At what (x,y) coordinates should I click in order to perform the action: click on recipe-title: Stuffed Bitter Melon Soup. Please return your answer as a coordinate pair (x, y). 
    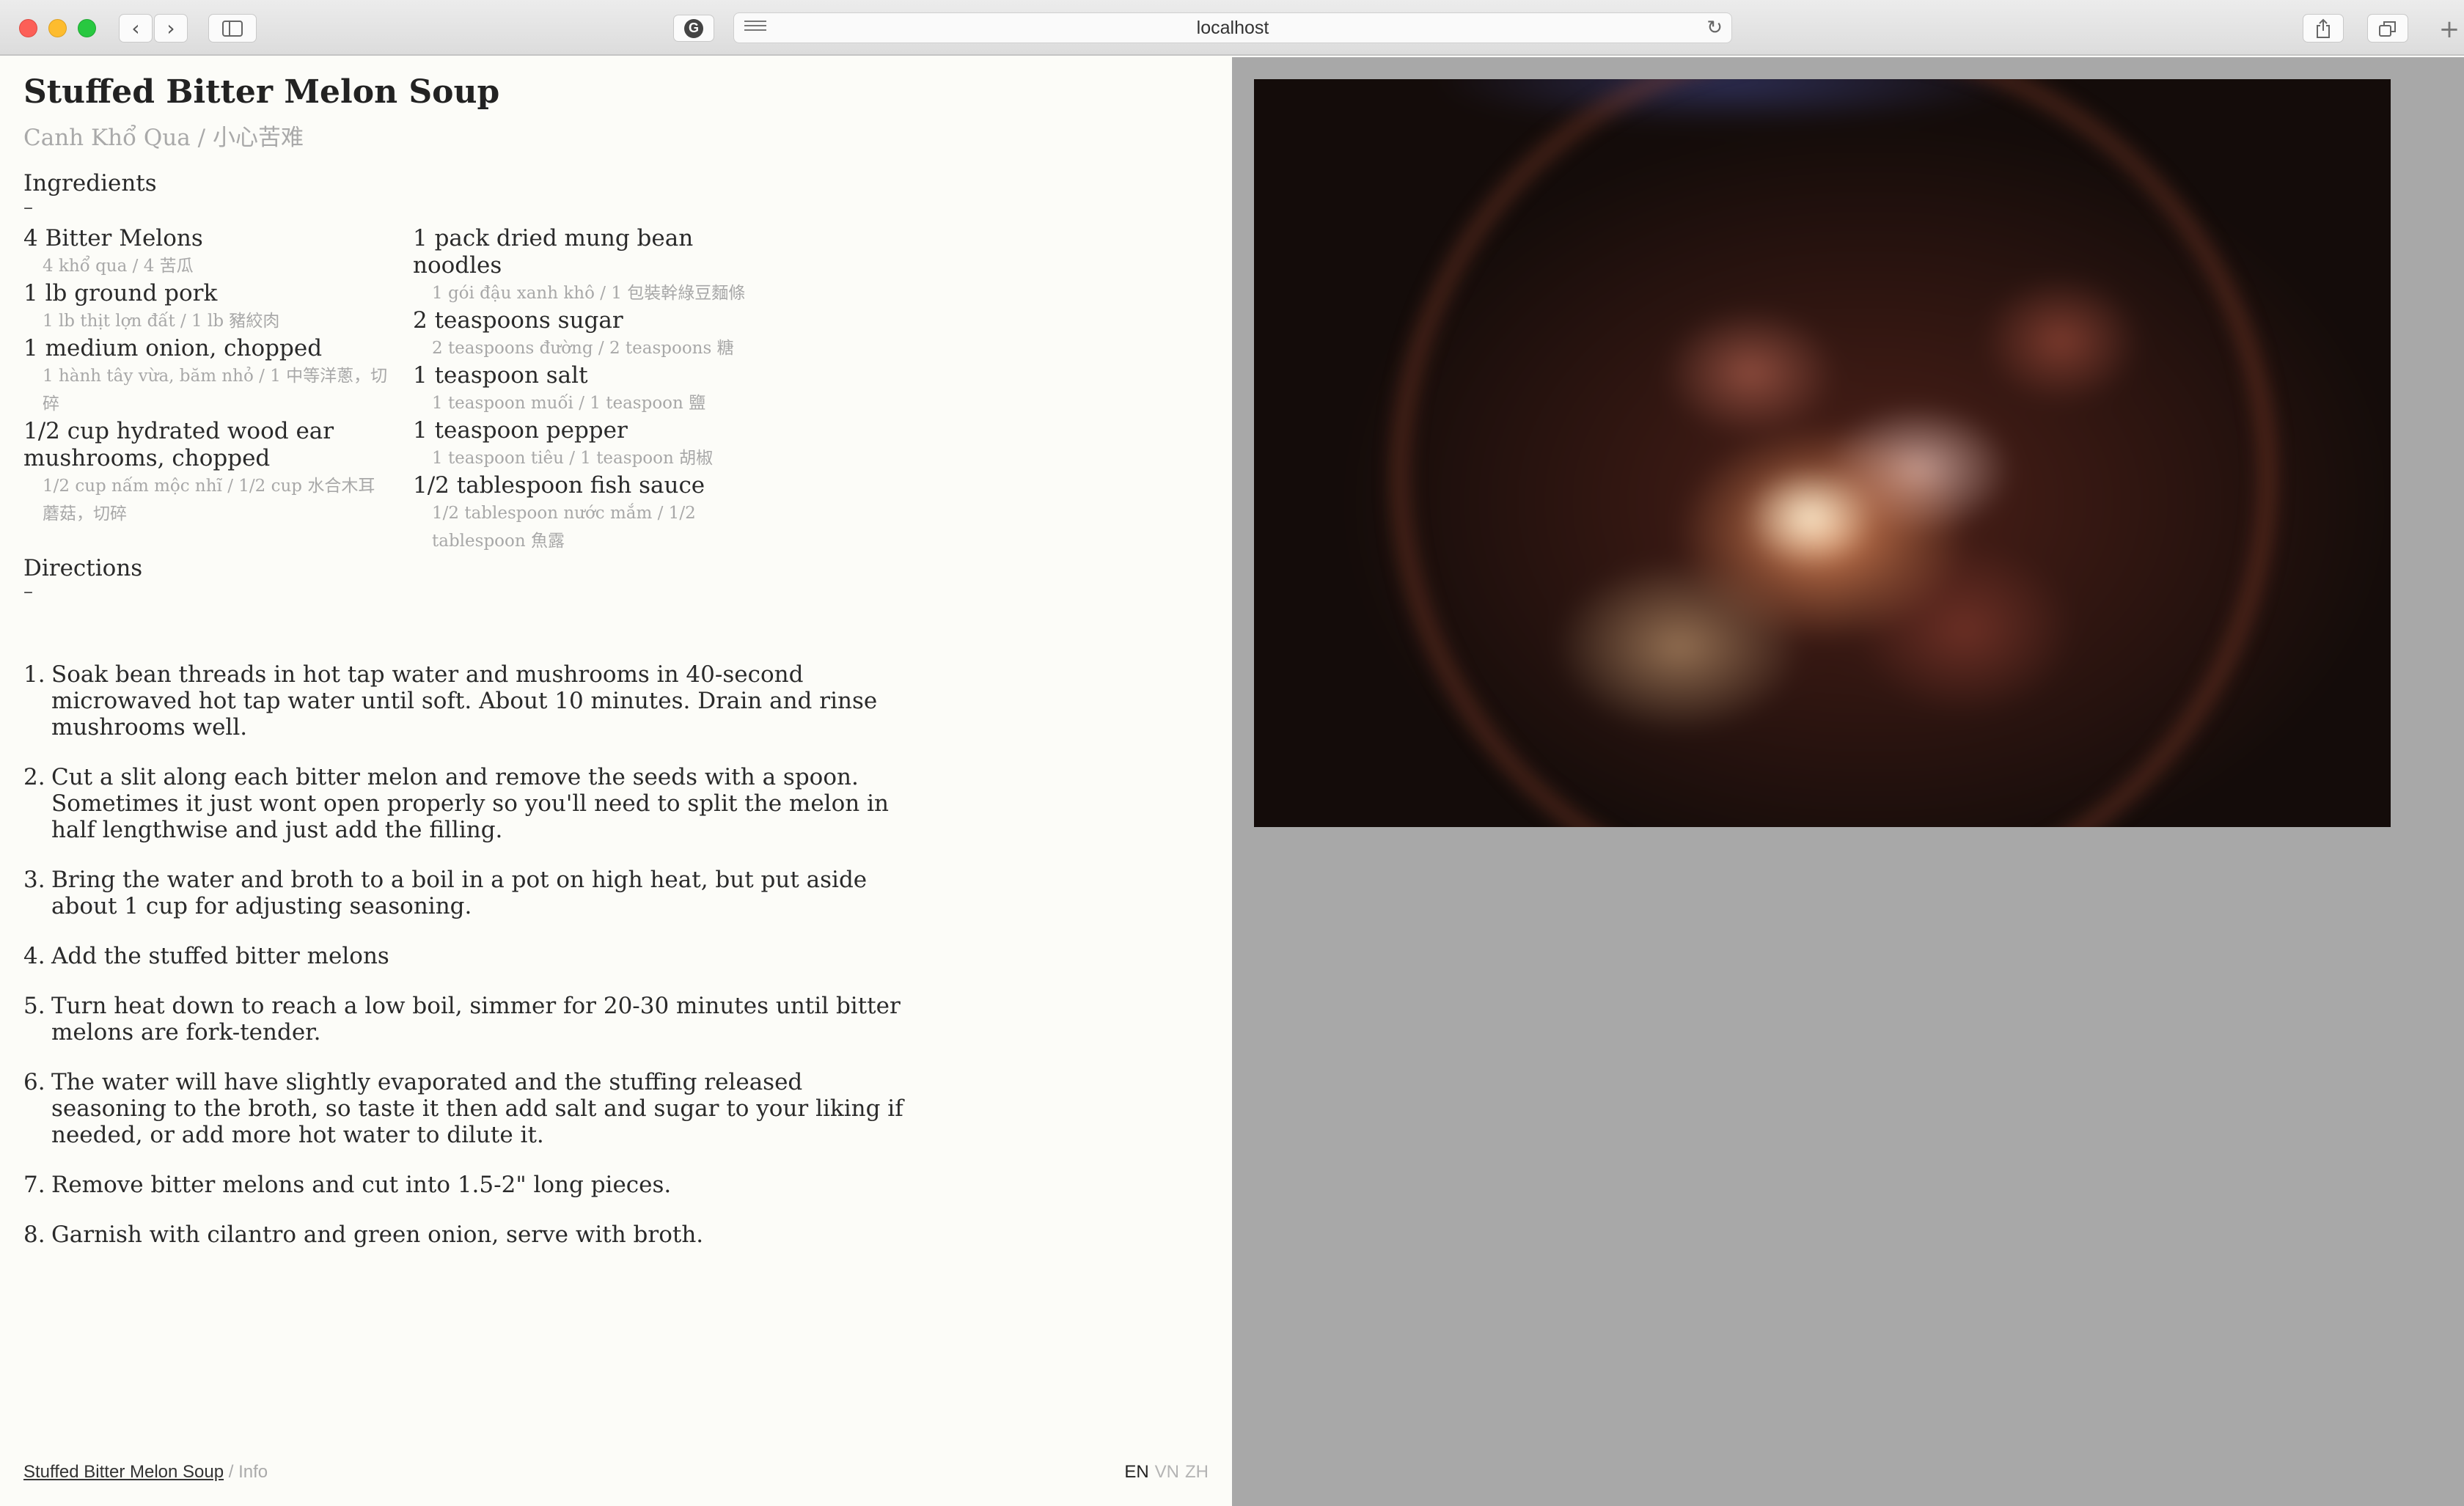
    Looking at the image, I should click on (261, 92).